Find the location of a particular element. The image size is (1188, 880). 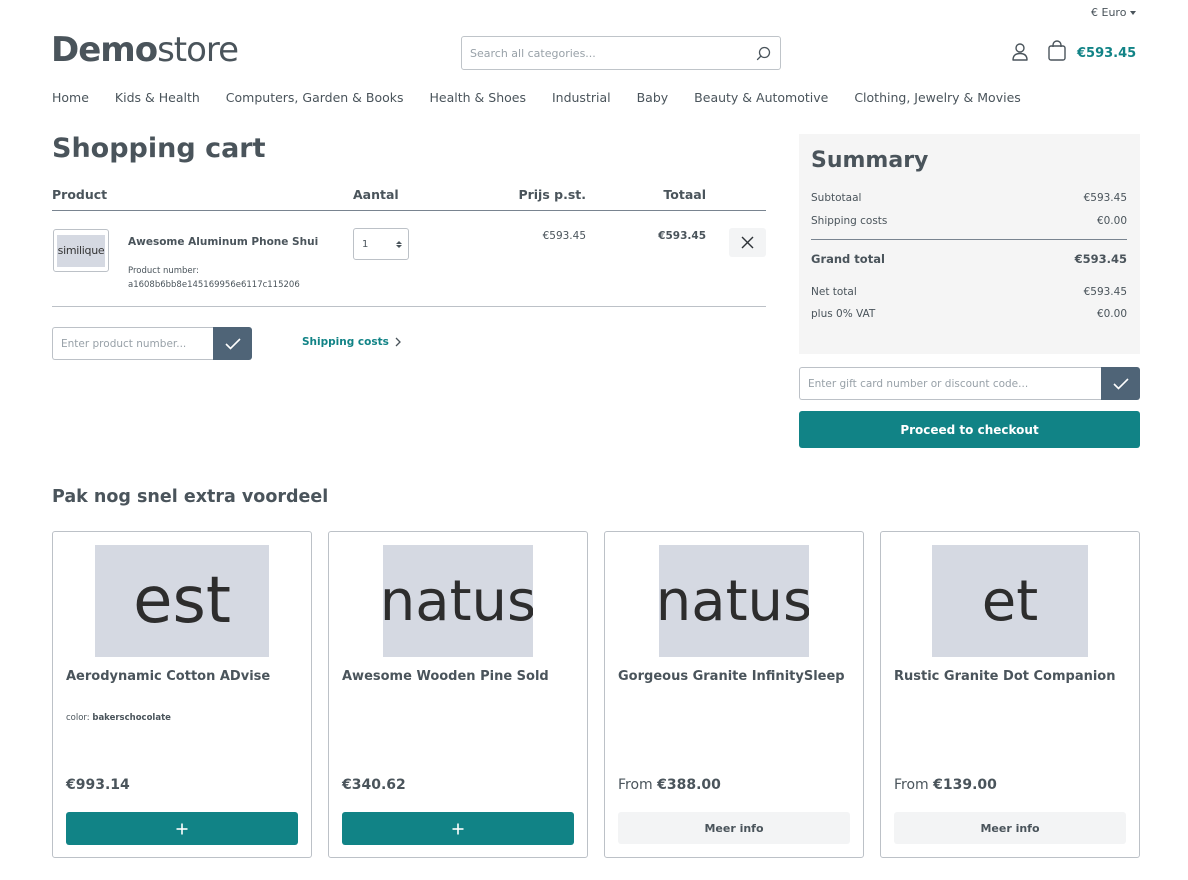

product-option: color: bakerschocolate is located at coordinates (118, 718).